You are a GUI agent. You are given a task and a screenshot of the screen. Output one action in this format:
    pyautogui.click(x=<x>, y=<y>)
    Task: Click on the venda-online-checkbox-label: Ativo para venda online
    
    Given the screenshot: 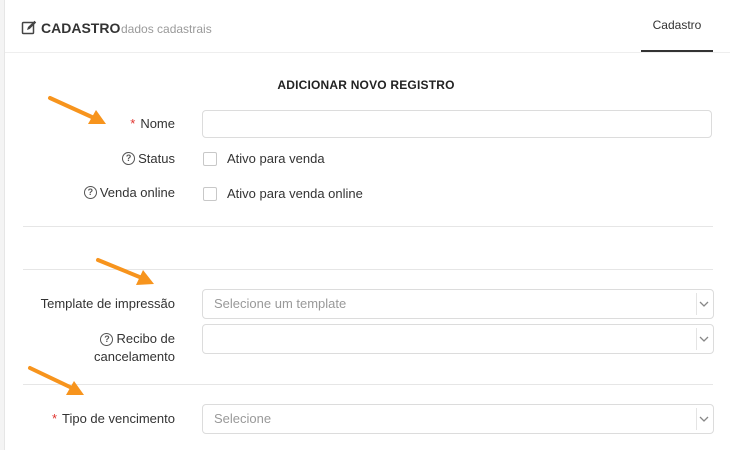 What is the action you would take?
    pyautogui.click(x=295, y=193)
    